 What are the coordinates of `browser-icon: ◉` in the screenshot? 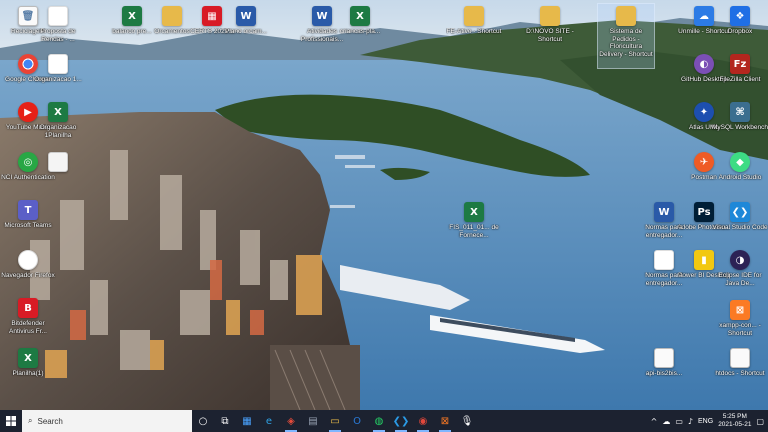 It's located at (28, 260).